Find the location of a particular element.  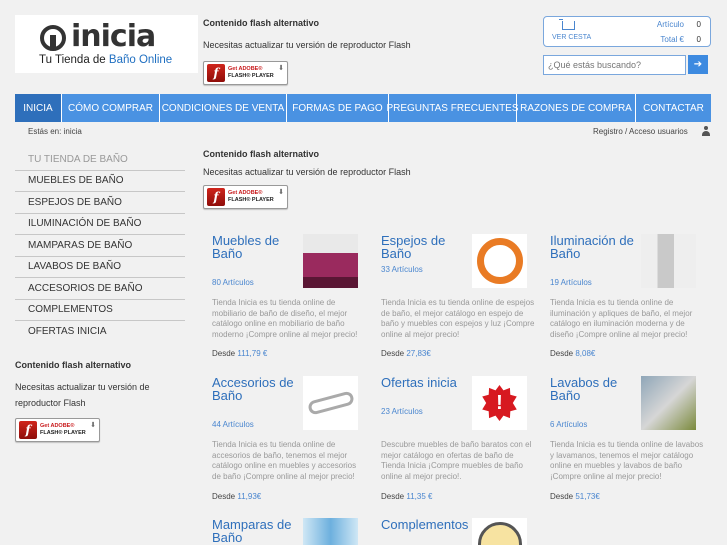

product-count-espejos: 33 Artículos is located at coordinates (402, 269).